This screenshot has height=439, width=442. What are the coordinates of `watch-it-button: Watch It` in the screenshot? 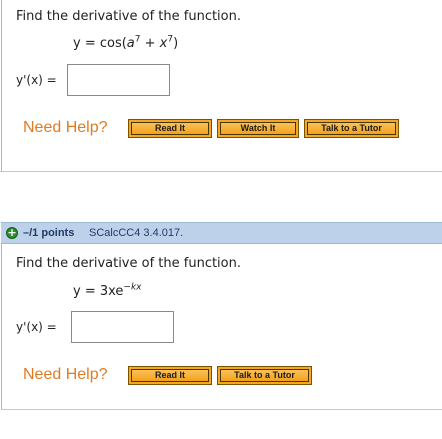 It's located at (258, 128).